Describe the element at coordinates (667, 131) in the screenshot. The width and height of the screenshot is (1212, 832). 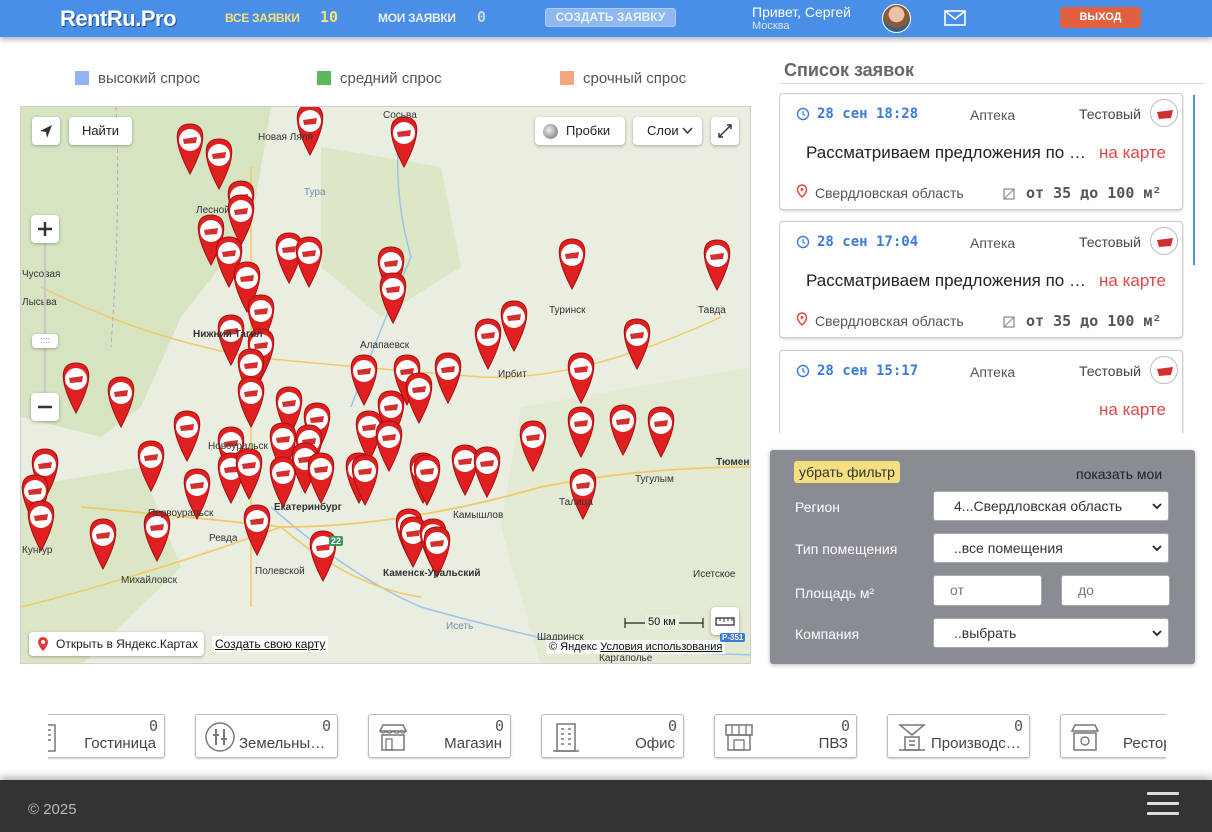
I see `layers-button: Слои` at that location.